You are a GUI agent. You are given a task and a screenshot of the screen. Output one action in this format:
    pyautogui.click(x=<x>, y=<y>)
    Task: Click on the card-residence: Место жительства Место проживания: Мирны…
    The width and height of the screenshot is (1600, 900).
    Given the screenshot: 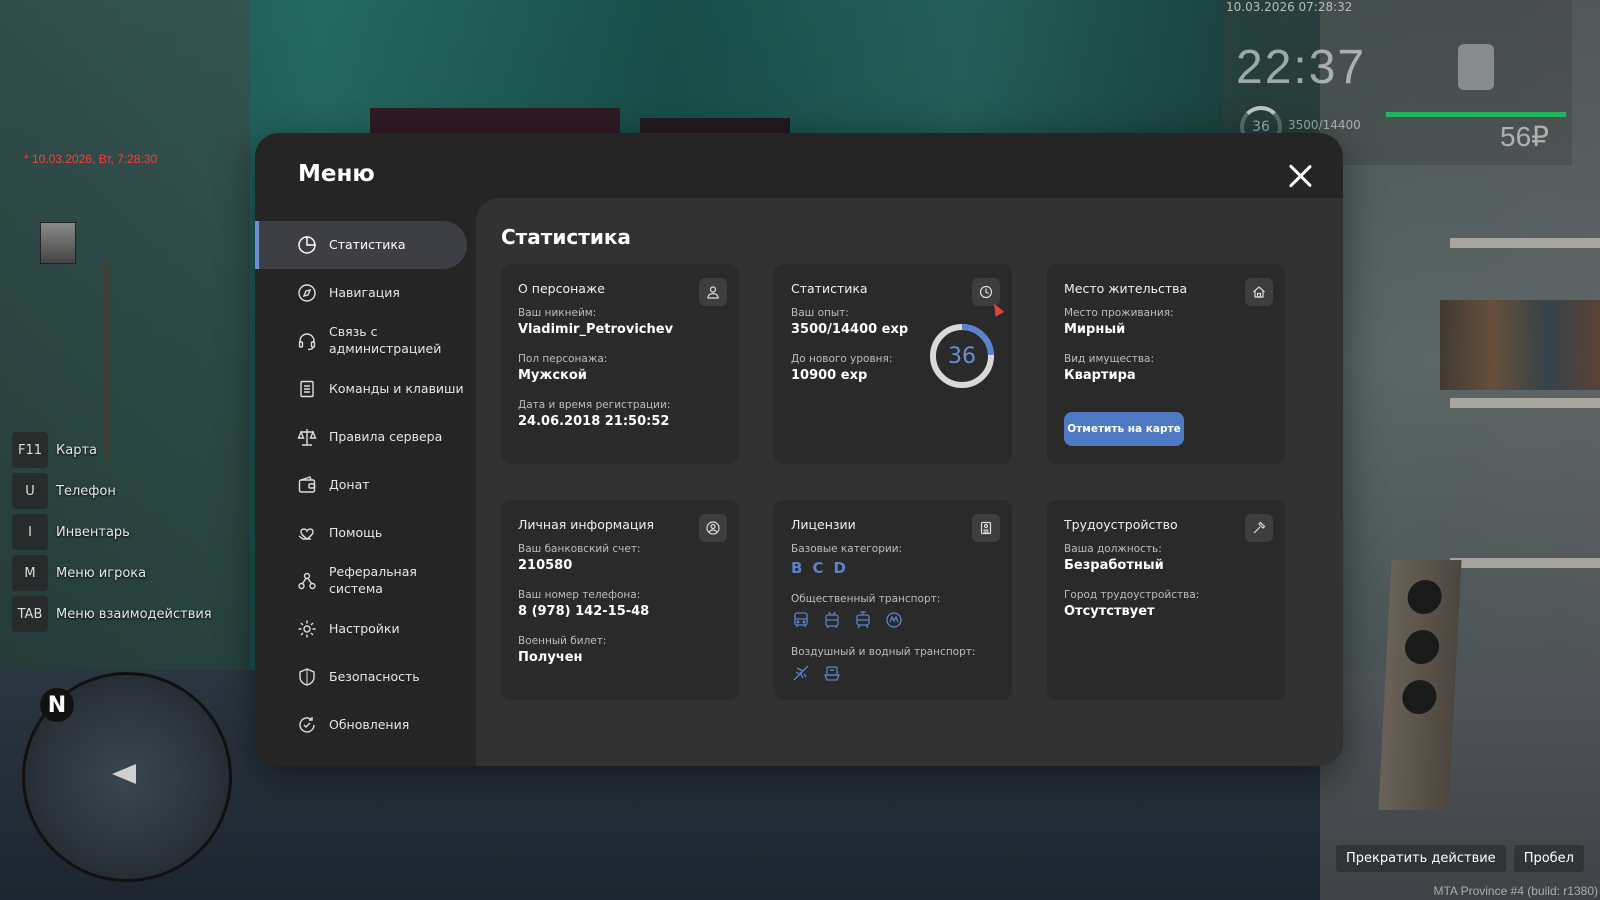 What is the action you would take?
    pyautogui.click(x=1166, y=364)
    